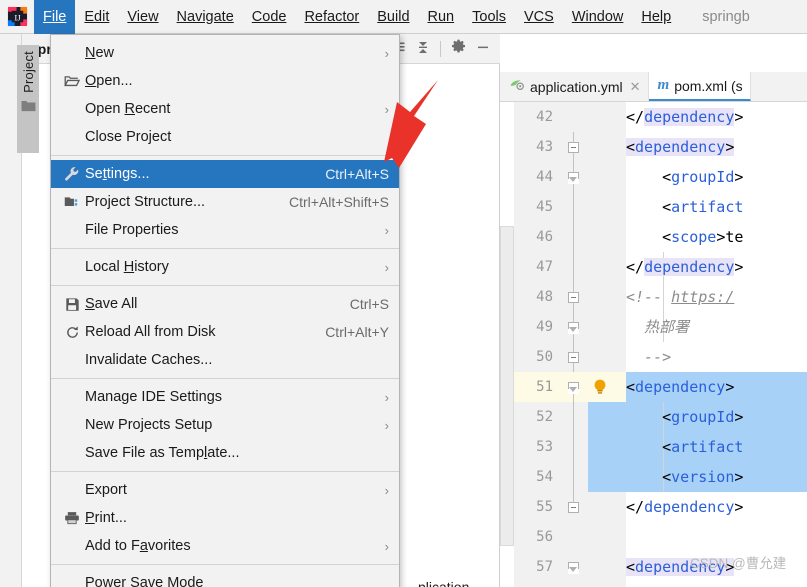  I want to click on tree-item-application: plication, so click(441, 583).